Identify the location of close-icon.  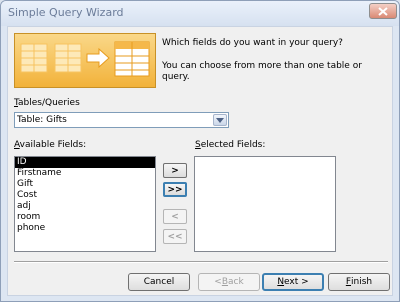
(383, 11).